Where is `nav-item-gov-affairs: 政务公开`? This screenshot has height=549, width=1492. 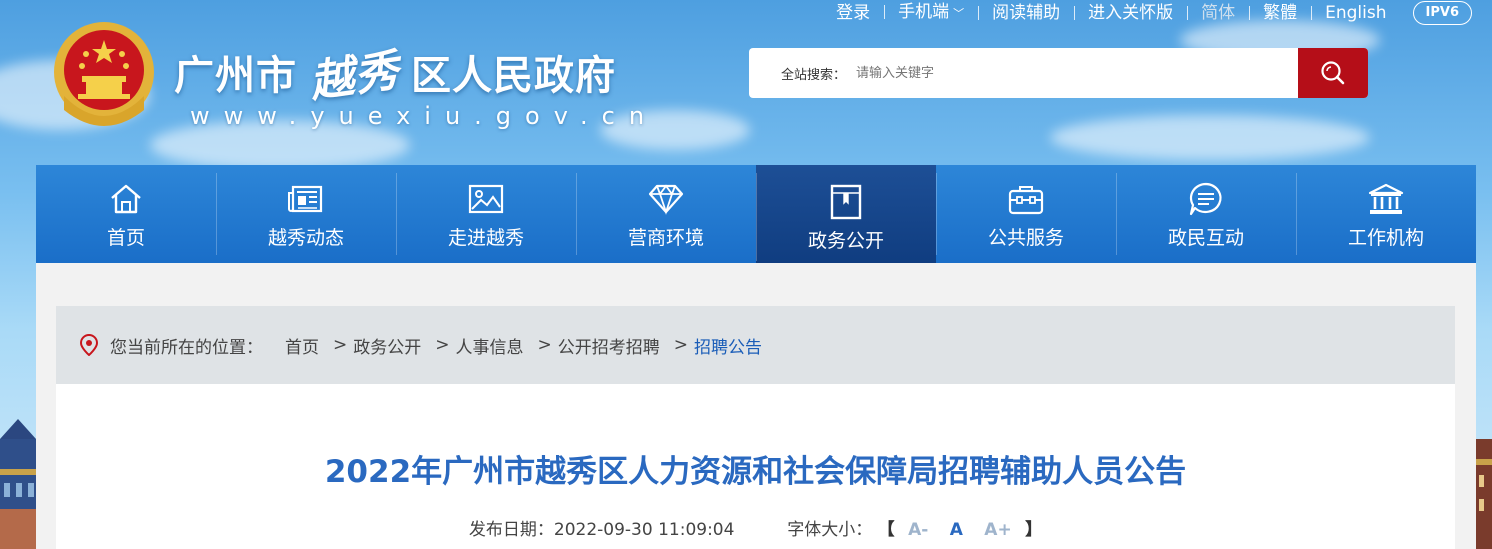 nav-item-gov-affairs: 政务公开 is located at coordinates (846, 217).